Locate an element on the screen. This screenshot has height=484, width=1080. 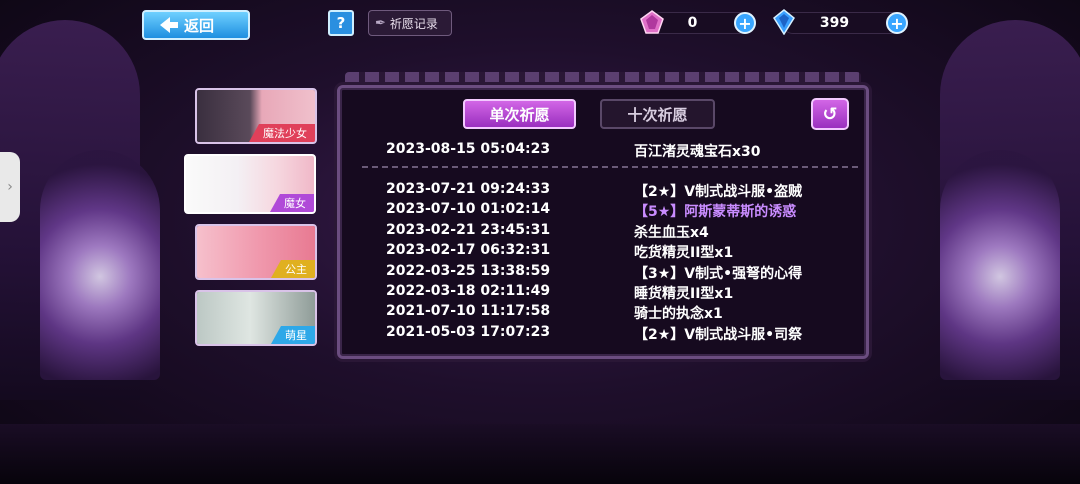
top-record-row: 2023-08-15 05:04:23 百江渚灵魂宝石x30 is located at coordinates (626, 151).